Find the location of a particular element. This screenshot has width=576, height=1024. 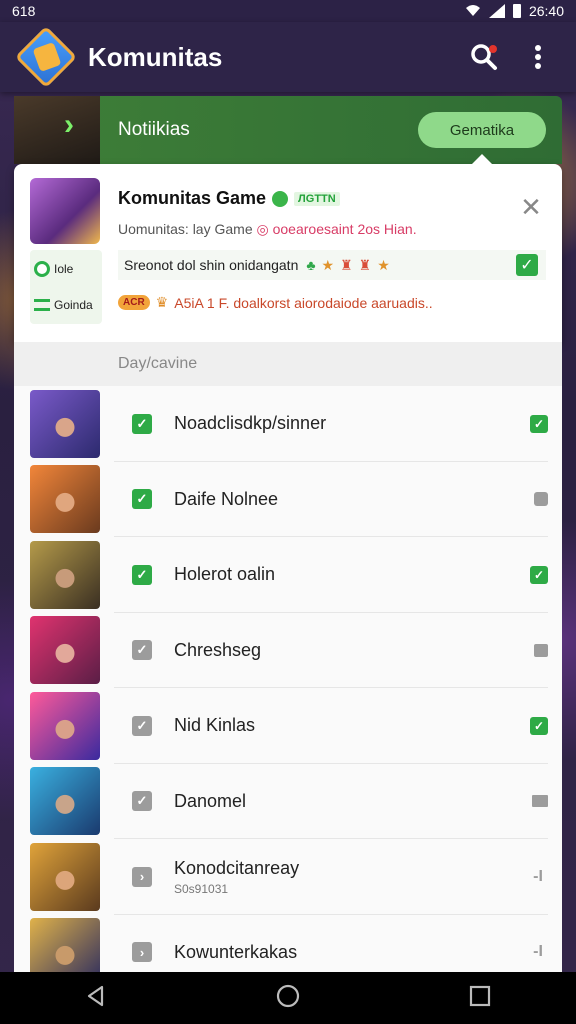

back-button is located at coordinates (96, 998).